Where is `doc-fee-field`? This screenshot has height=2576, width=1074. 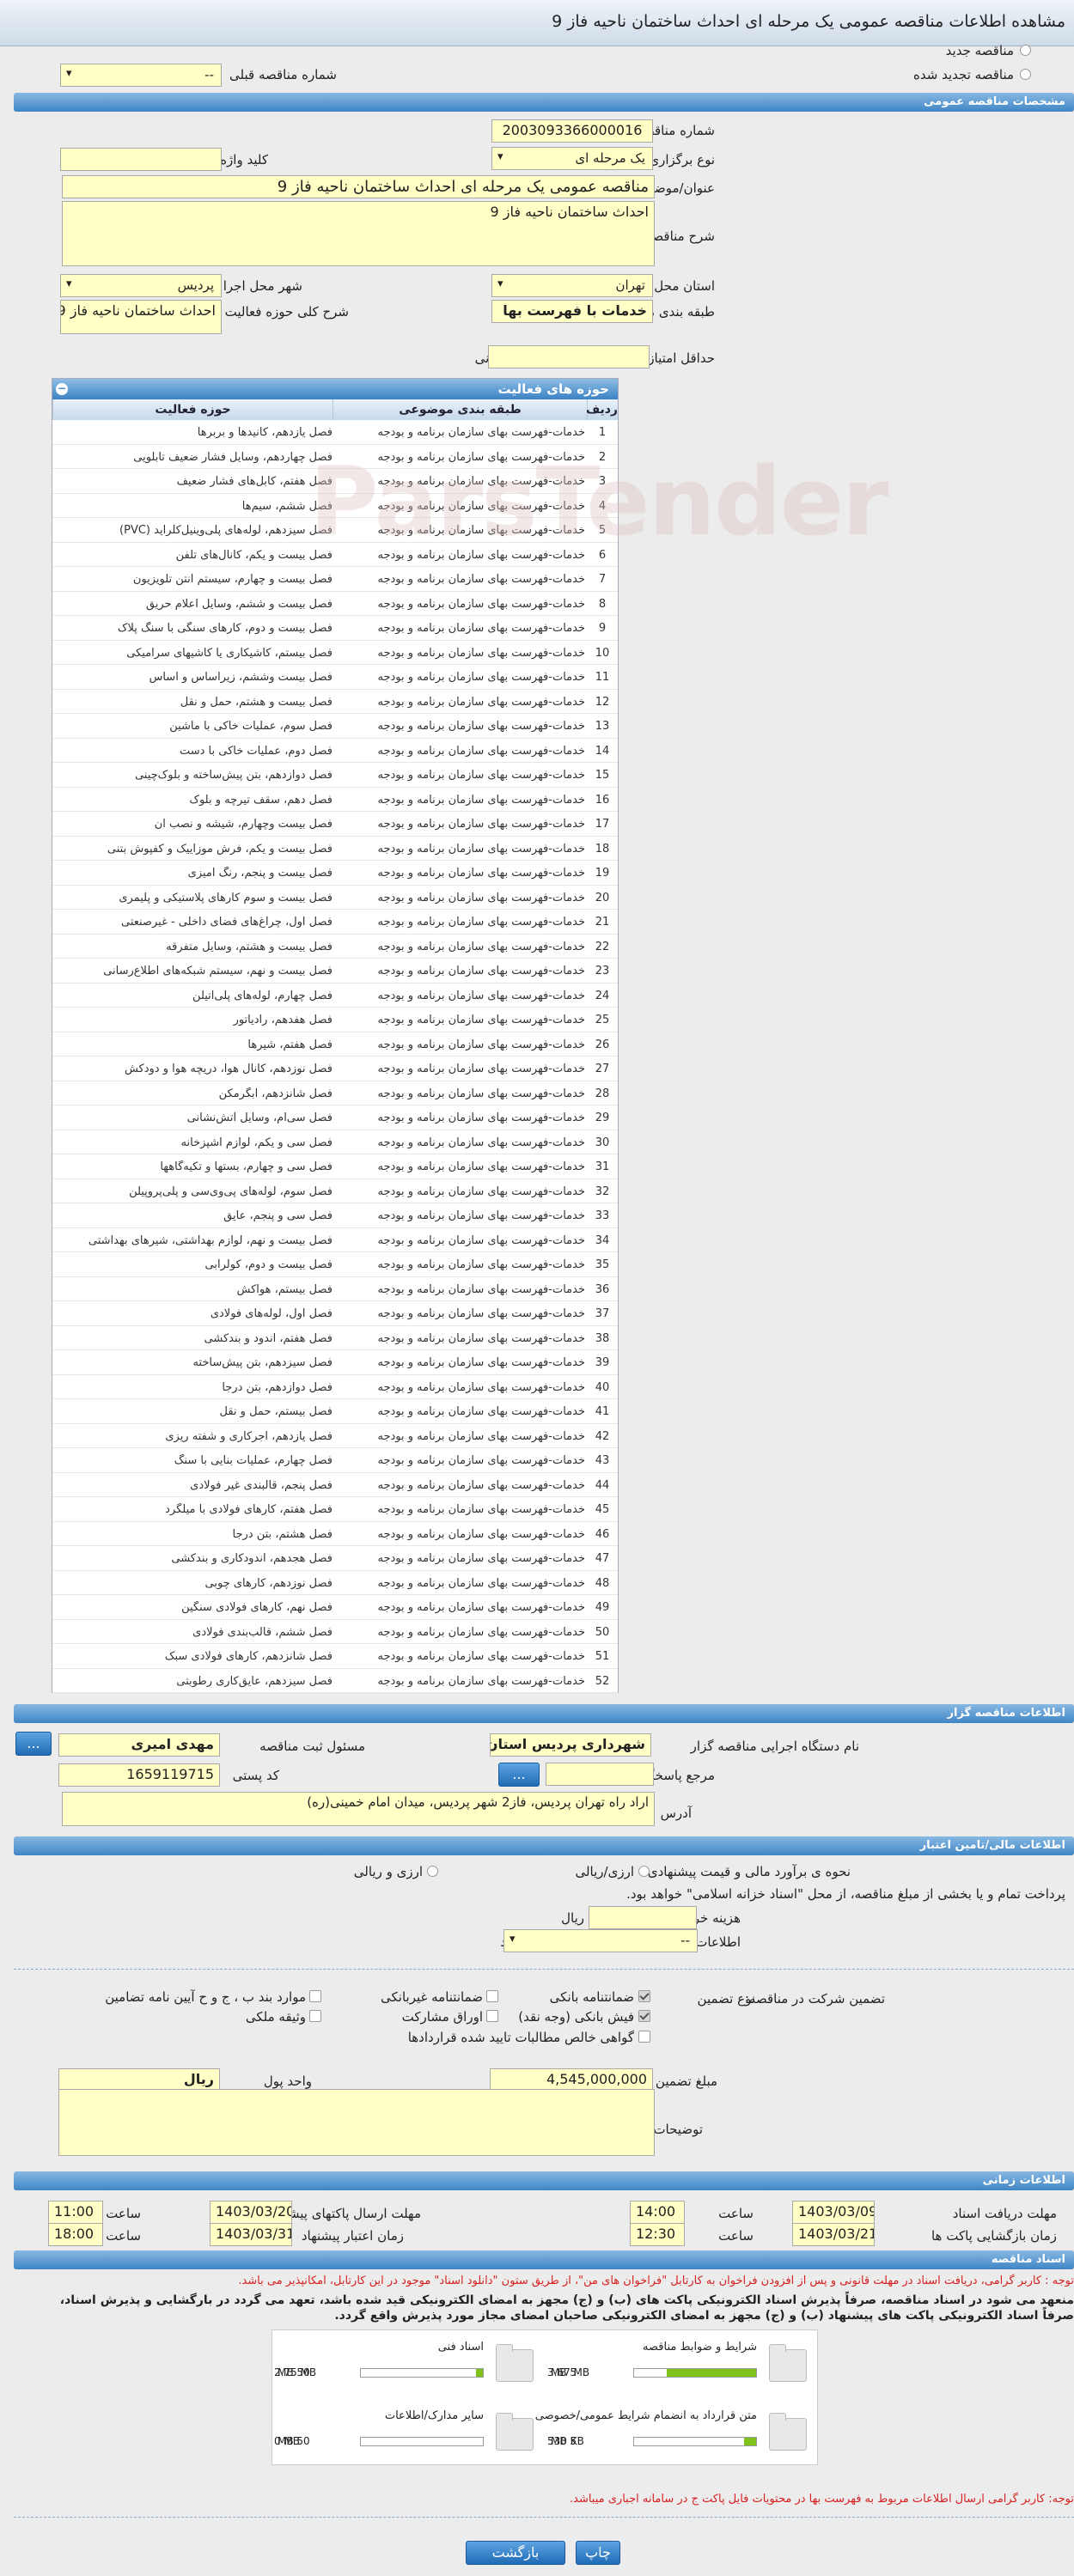
doc-fee-field is located at coordinates (643, 1917).